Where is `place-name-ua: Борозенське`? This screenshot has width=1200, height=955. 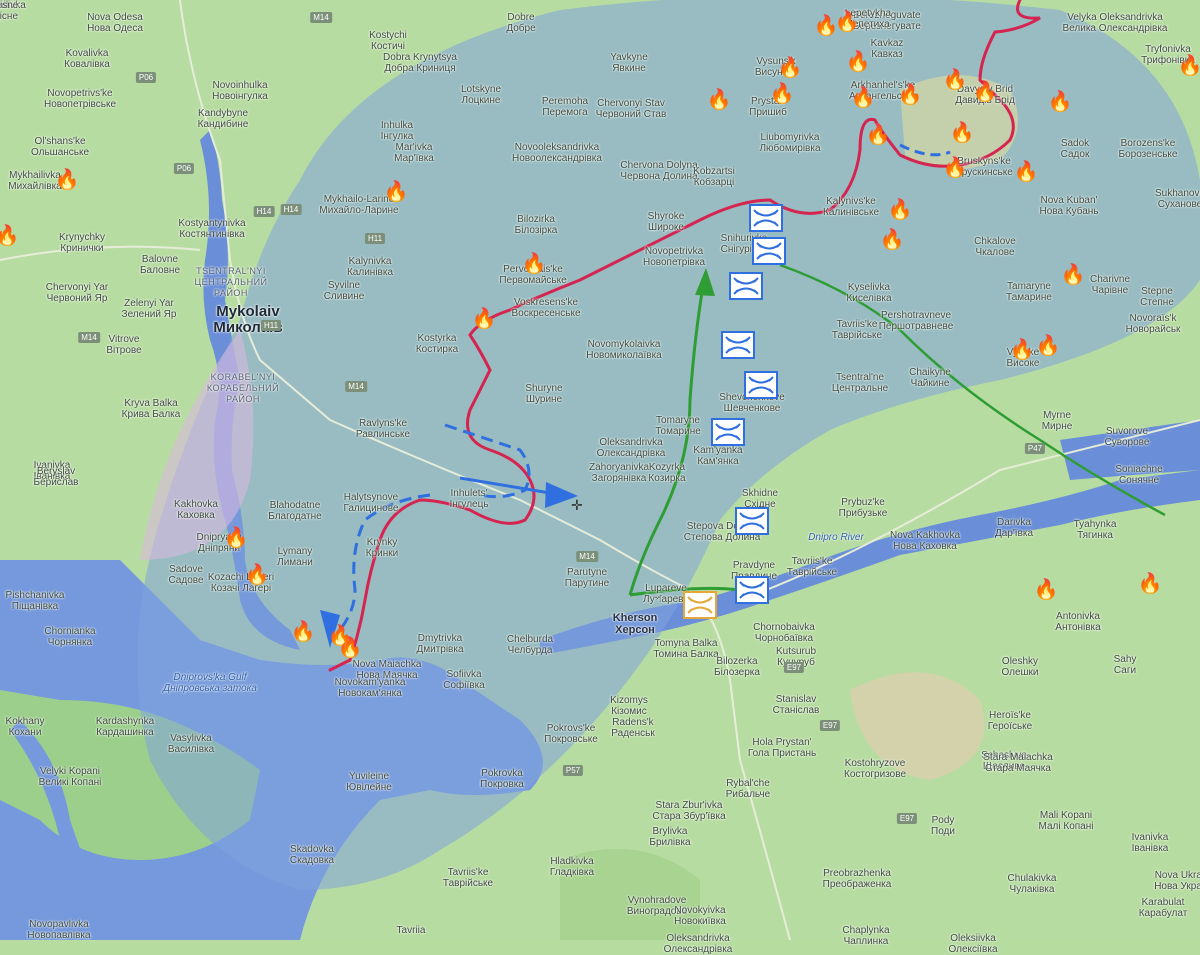 place-name-ua: Борозенське is located at coordinates (1148, 154).